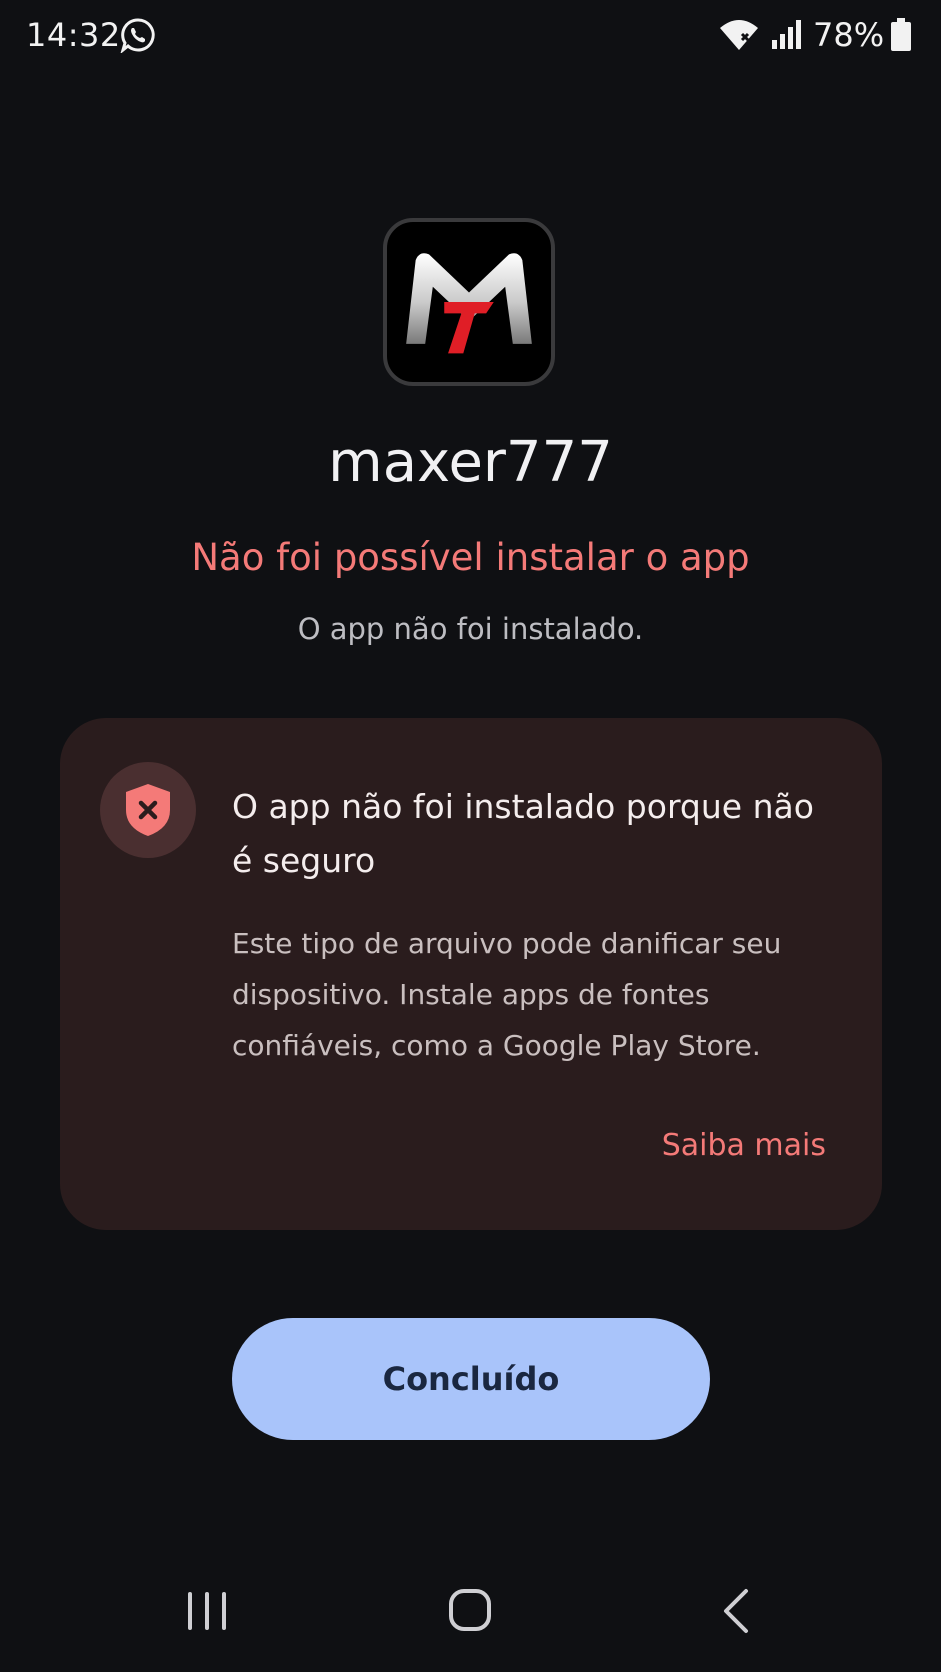  I want to click on maxer777-logo, so click(469, 303).